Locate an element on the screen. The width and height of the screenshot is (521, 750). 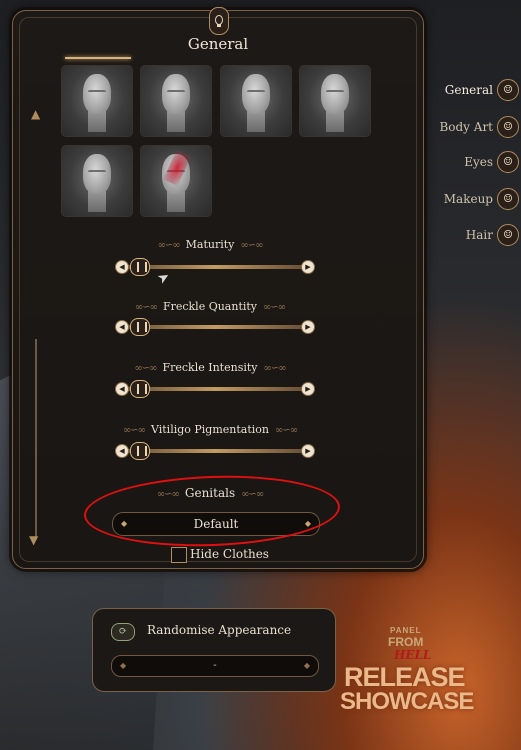
vitiligo-pigmentation-label: ∞∽∞ Vitiligo Pigmentation ∞∽∞ is located at coordinates (210, 429).